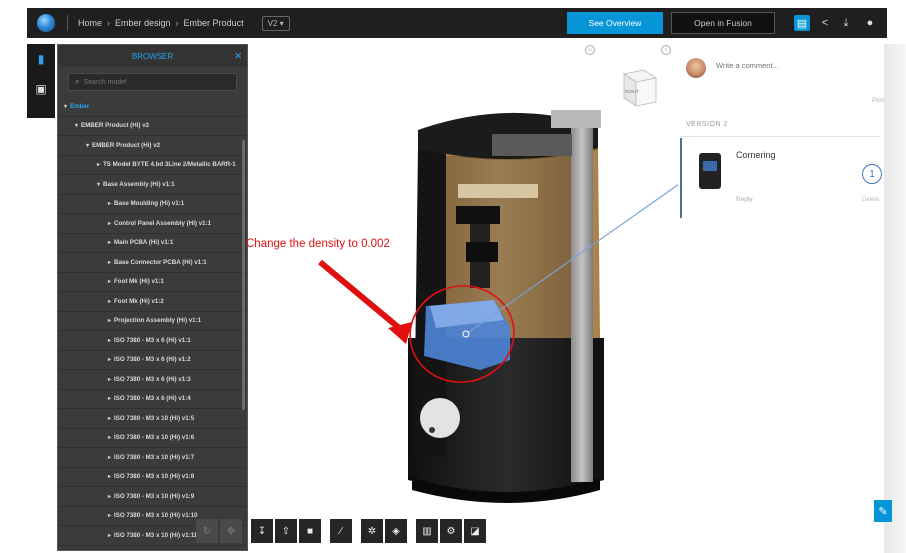 The height and width of the screenshot is (553, 906). What do you see at coordinates (152, 321) in the screenshot?
I see `tree-item: ▸ Projection Assembly (Hi) v1:1` at bounding box center [152, 321].